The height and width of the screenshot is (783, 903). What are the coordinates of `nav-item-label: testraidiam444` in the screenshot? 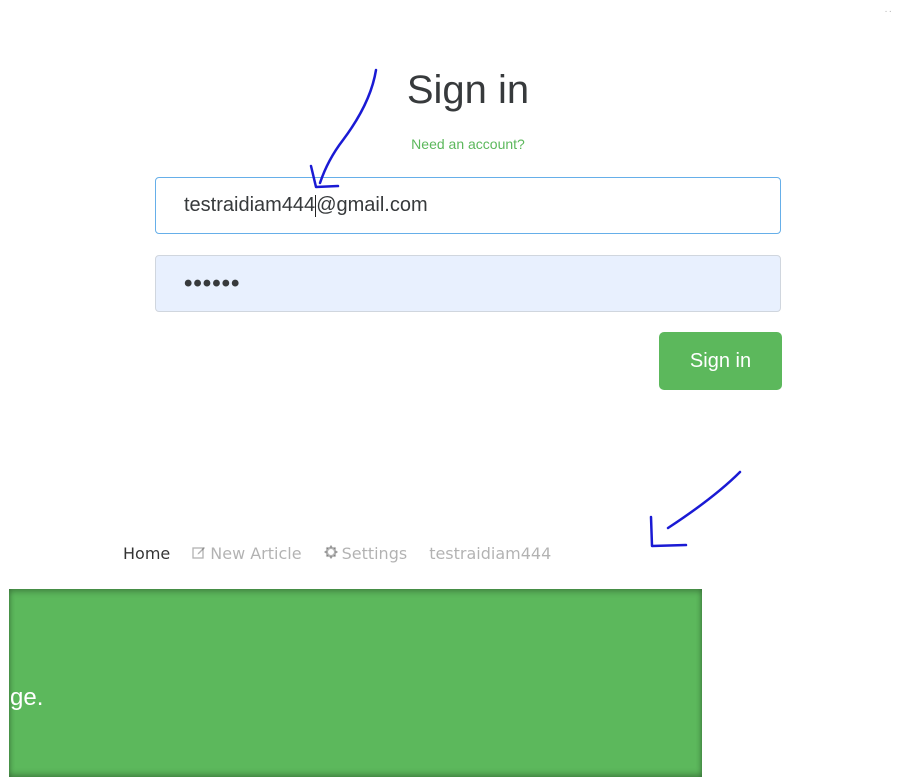 It's located at (490, 553).